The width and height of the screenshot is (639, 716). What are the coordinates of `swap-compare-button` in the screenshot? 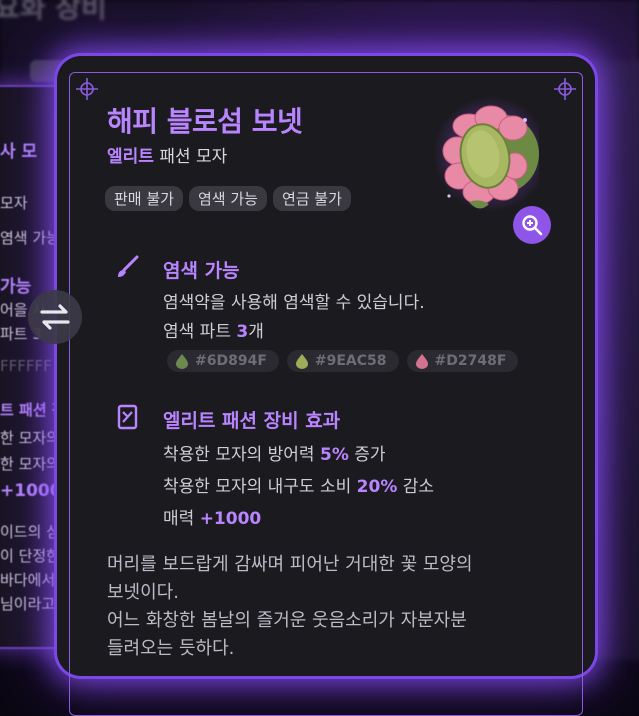 It's located at (55, 317).